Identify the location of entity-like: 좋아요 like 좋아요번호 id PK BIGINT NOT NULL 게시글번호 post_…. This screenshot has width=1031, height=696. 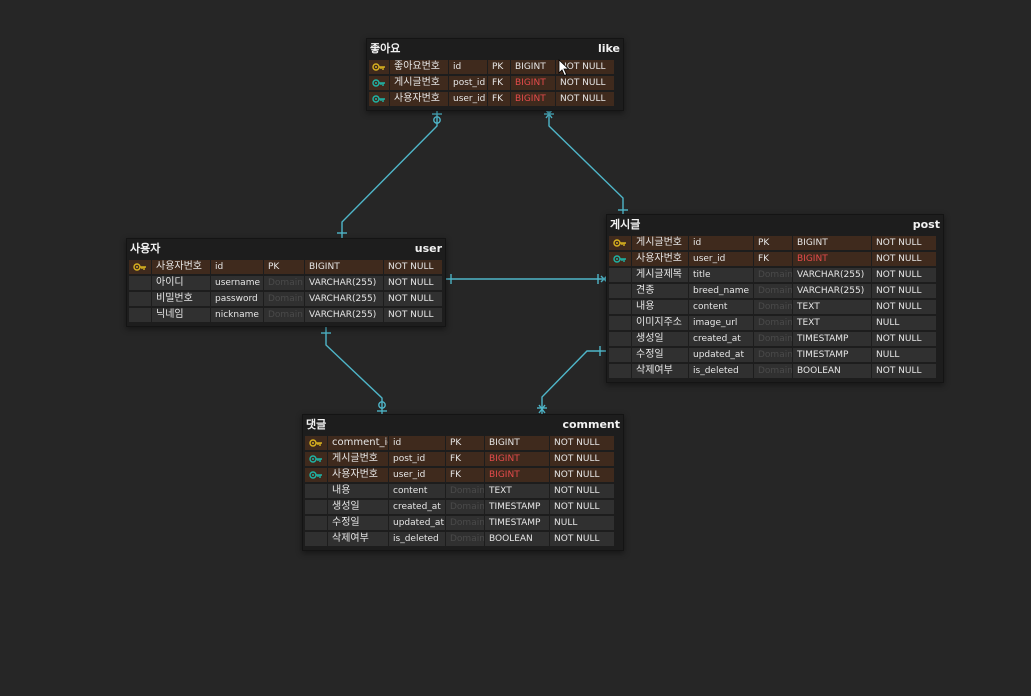
(495, 74).